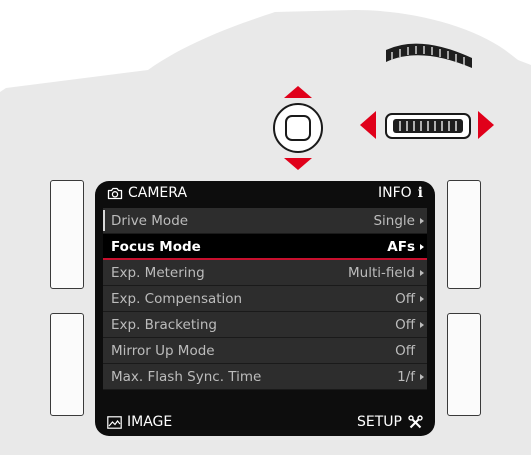 Image resolution: width=531 pixels, height=455 pixels. I want to click on menu-item-label: Exp. Compensation, so click(177, 299).